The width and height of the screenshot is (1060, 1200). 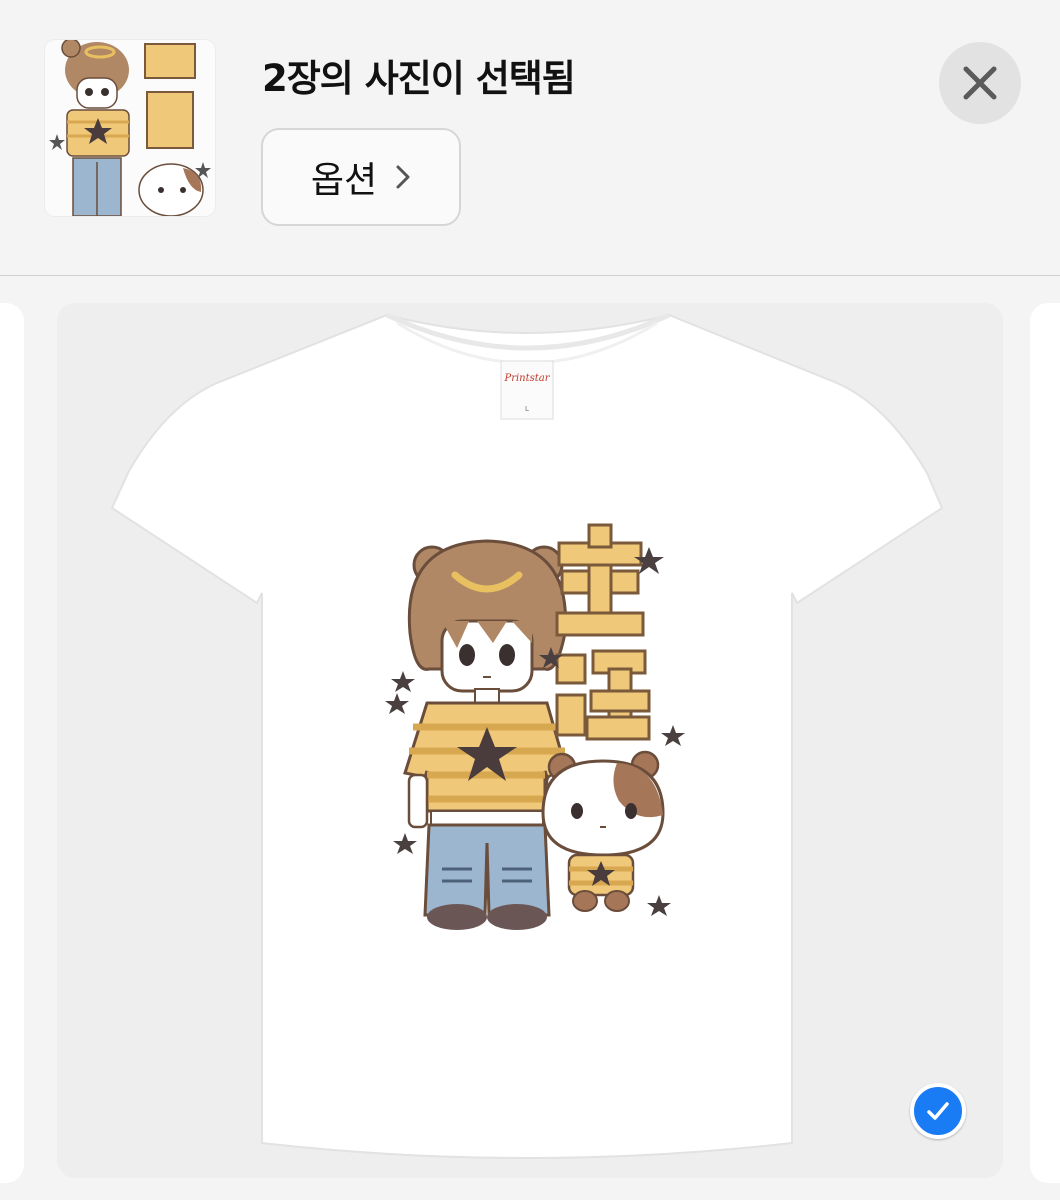 What do you see at coordinates (419, 78) in the screenshot?
I see `selection-title: 2장의 사진이 선택됨` at bounding box center [419, 78].